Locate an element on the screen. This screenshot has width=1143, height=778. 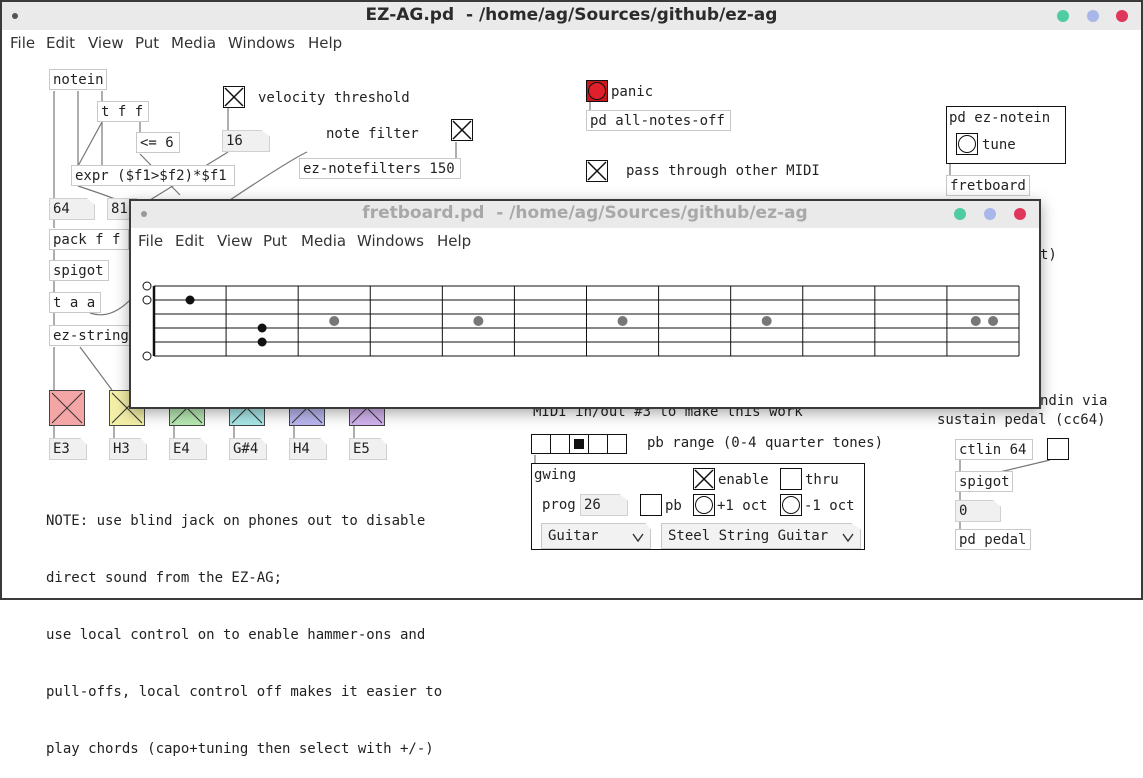
ez-notein-label: pd ez-notein is located at coordinates (1000, 118).